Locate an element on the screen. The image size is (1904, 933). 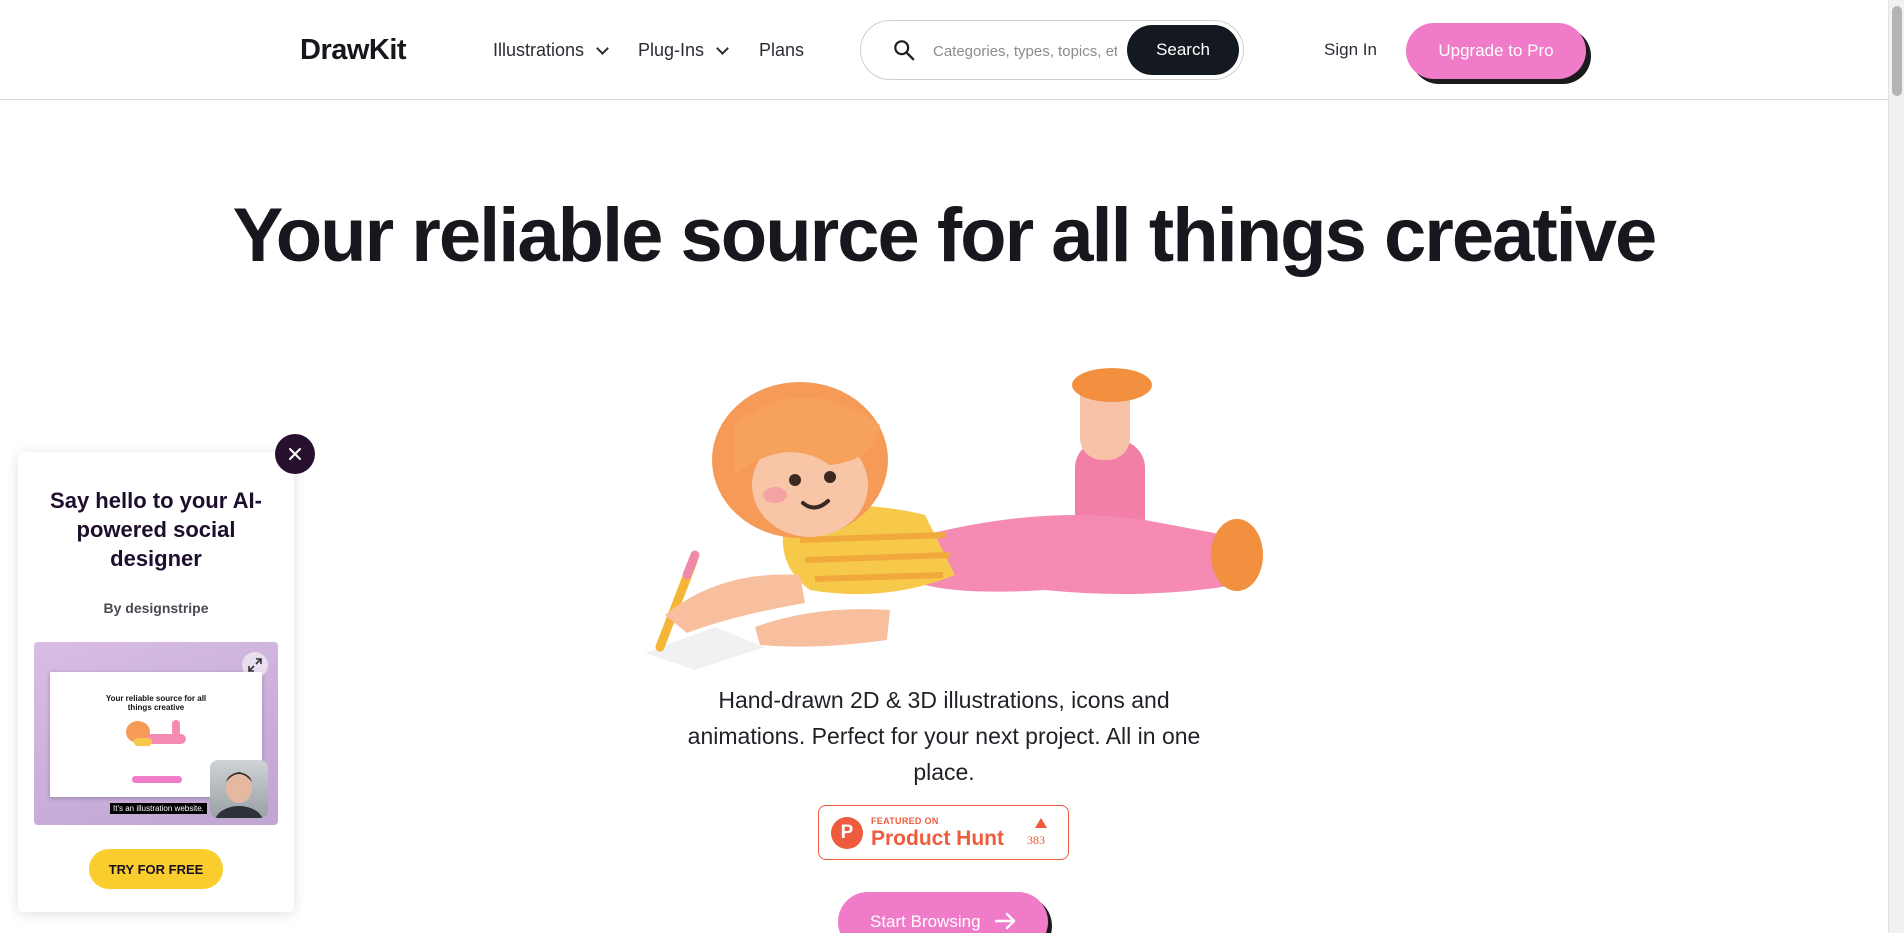
nav-illustrations-label: Illustrations is located at coordinates (539, 50).